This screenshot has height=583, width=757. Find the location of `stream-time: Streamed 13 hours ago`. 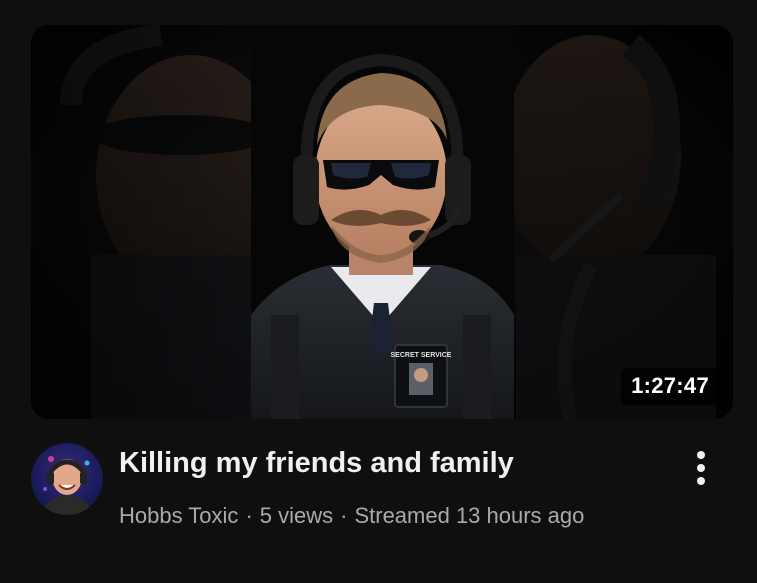

stream-time: Streamed 13 hours ago is located at coordinates (469, 515).